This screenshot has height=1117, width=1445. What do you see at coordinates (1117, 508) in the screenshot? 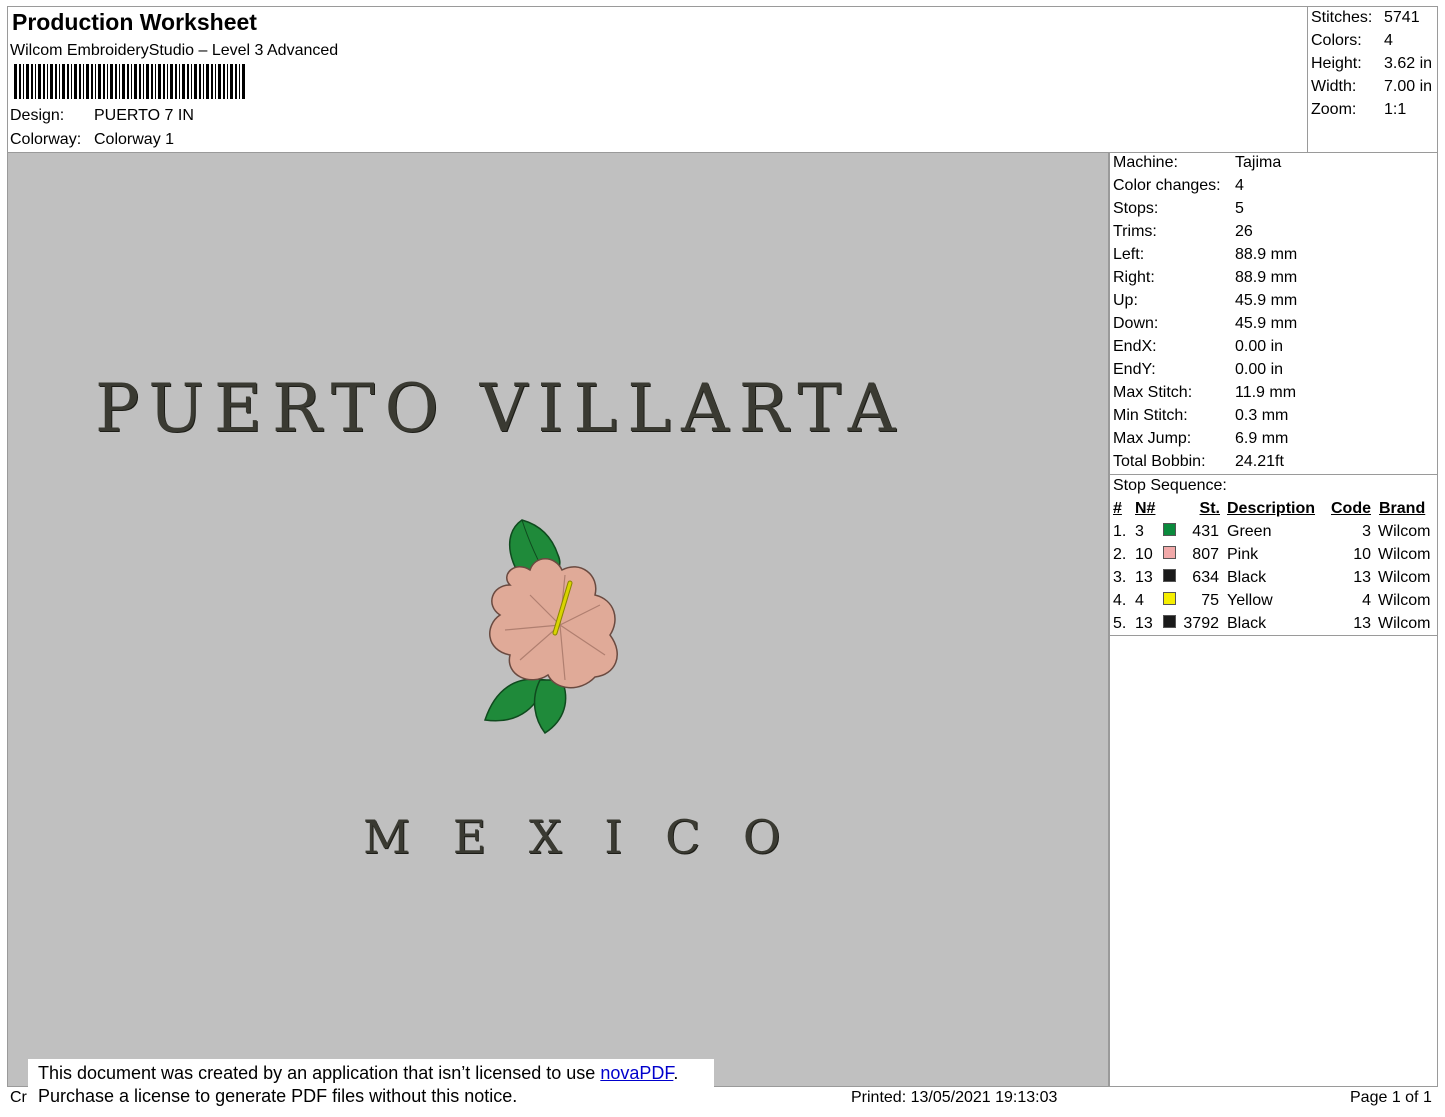
I see `stop-sequence-header-num: #` at bounding box center [1117, 508].